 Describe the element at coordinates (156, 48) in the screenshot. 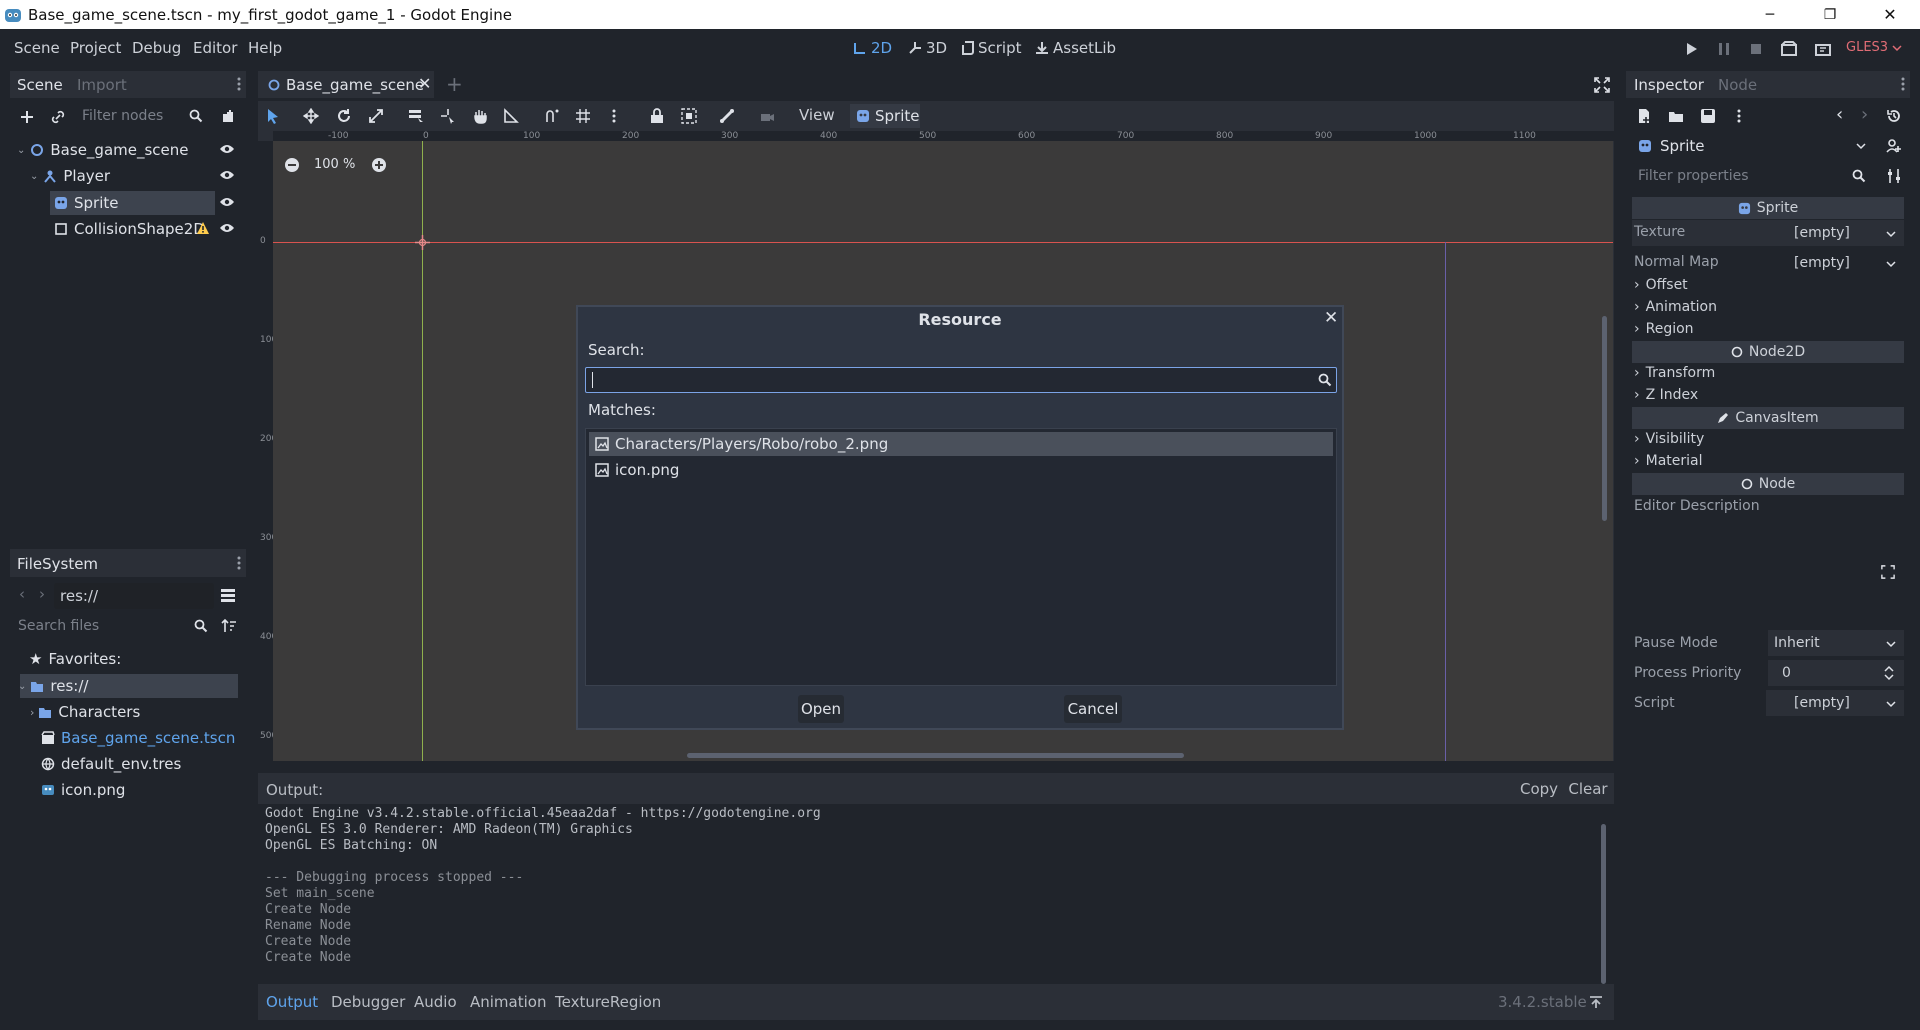

I see `menu-debug: Debug` at that location.